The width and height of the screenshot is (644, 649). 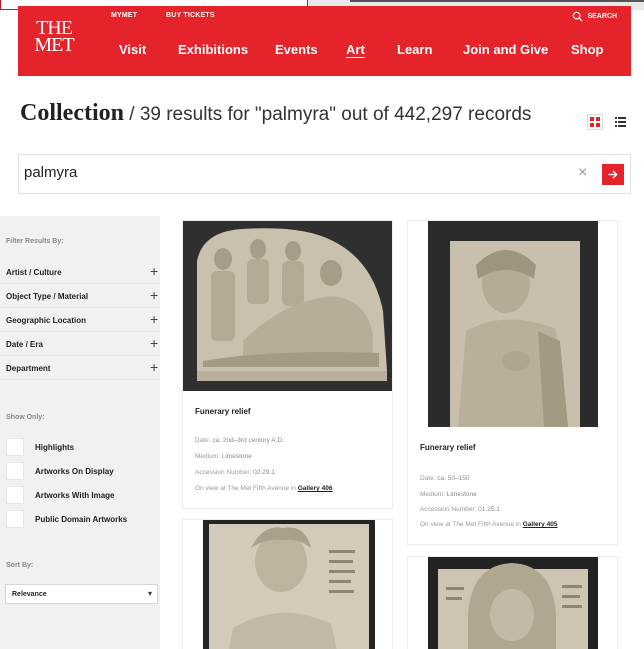 I want to click on sort-select: Relevance ▾, so click(x=81, y=594).